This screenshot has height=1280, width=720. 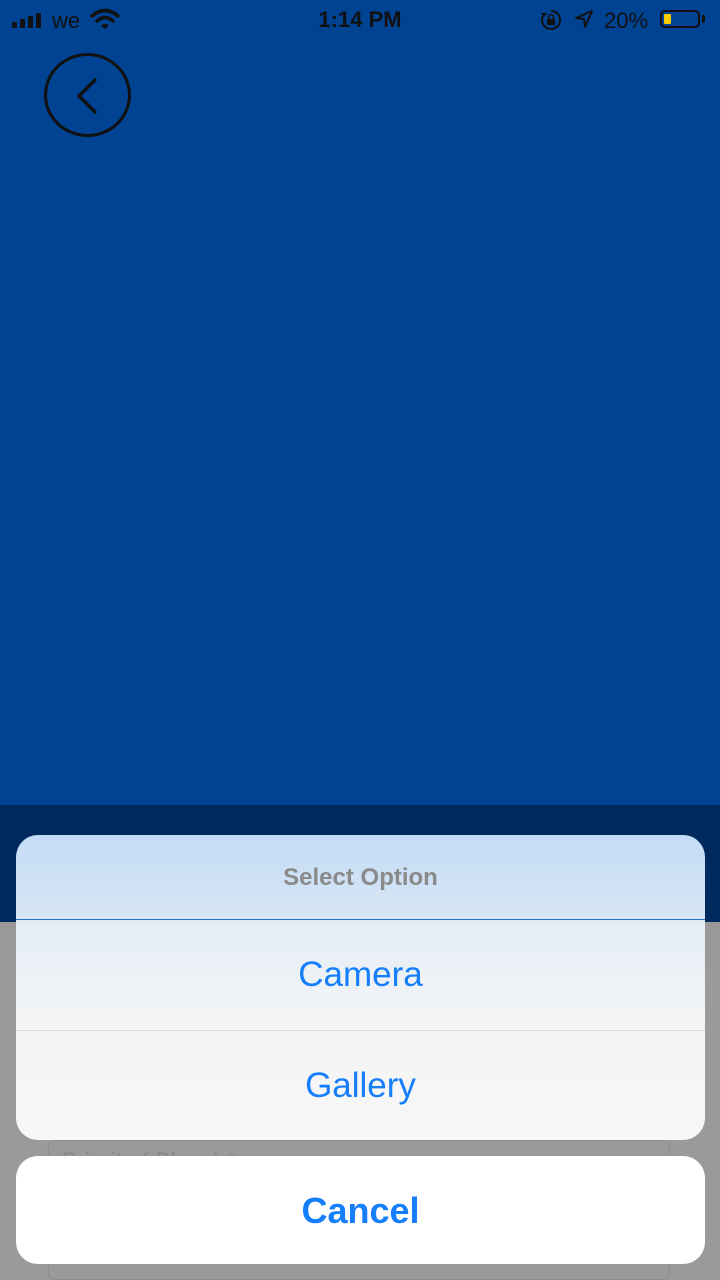 What do you see at coordinates (360, 975) in the screenshot?
I see `camera-option-button: Camera` at bounding box center [360, 975].